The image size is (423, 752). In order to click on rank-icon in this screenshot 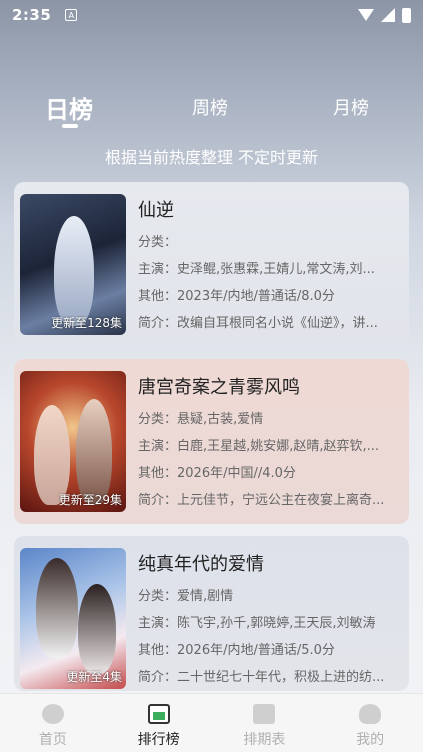, I will do `click(158, 714)`.